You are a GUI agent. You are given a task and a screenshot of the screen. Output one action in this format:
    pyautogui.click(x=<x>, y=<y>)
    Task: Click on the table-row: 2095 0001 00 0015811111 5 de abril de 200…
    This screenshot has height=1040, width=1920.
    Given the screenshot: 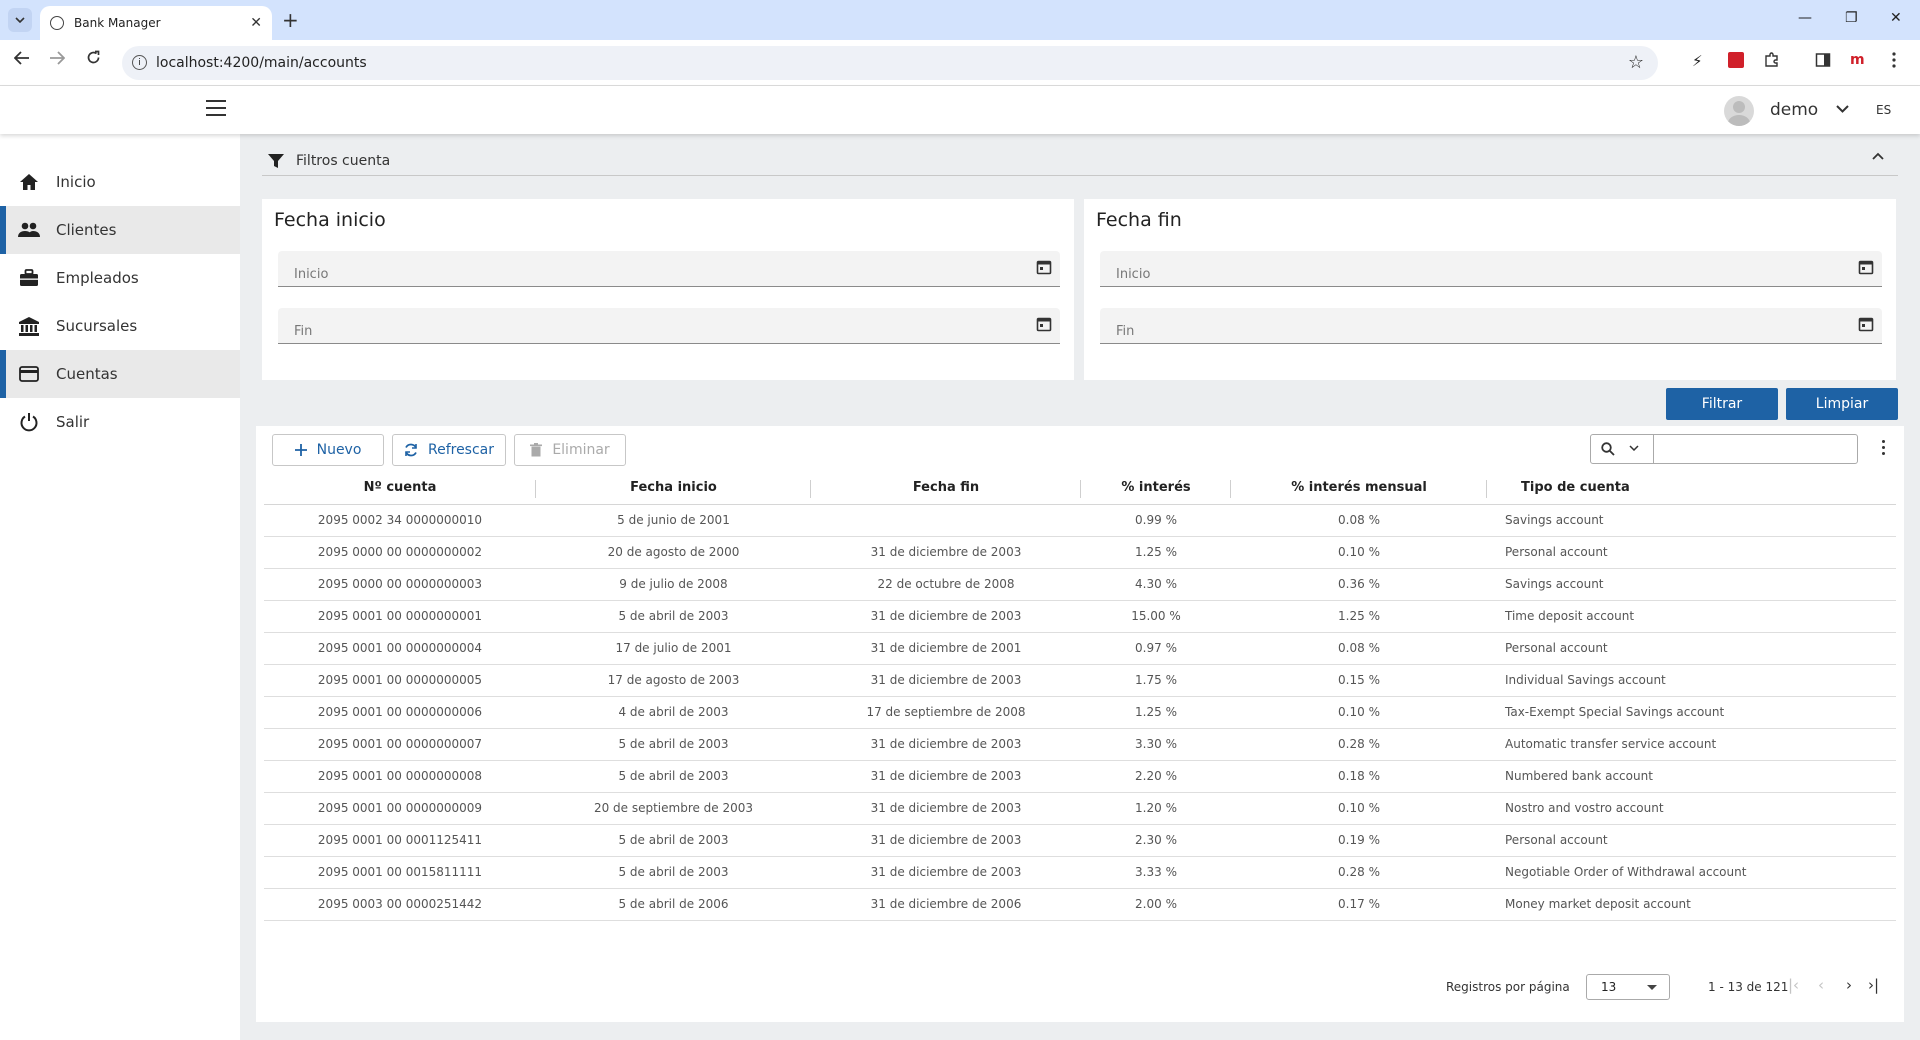 What is the action you would take?
    pyautogui.click(x=1080, y=872)
    